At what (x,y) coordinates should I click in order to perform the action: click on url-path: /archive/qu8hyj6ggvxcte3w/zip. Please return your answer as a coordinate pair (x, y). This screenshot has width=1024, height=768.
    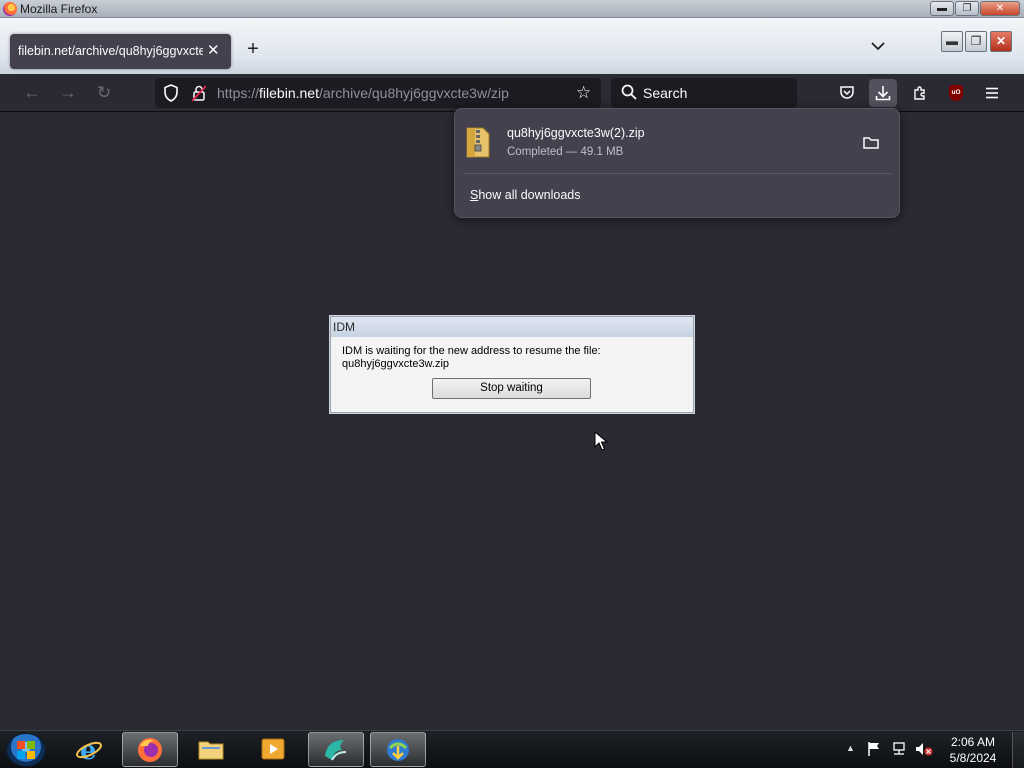
    Looking at the image, I should click on (413, 93).